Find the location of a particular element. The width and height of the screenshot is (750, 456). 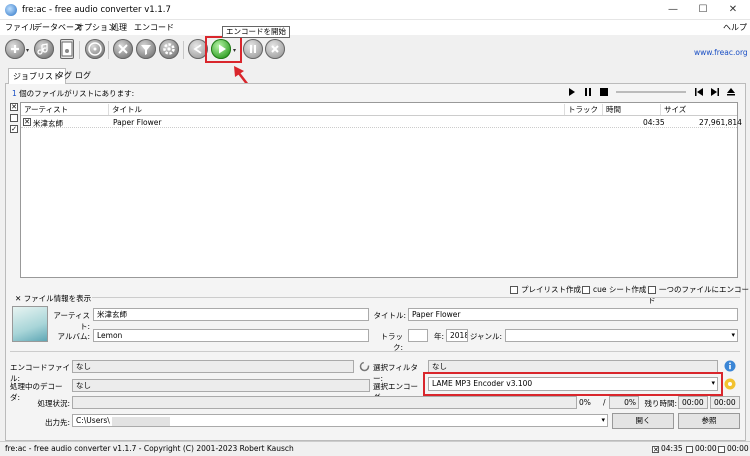

genre-select is located at coordinates (621, 335).